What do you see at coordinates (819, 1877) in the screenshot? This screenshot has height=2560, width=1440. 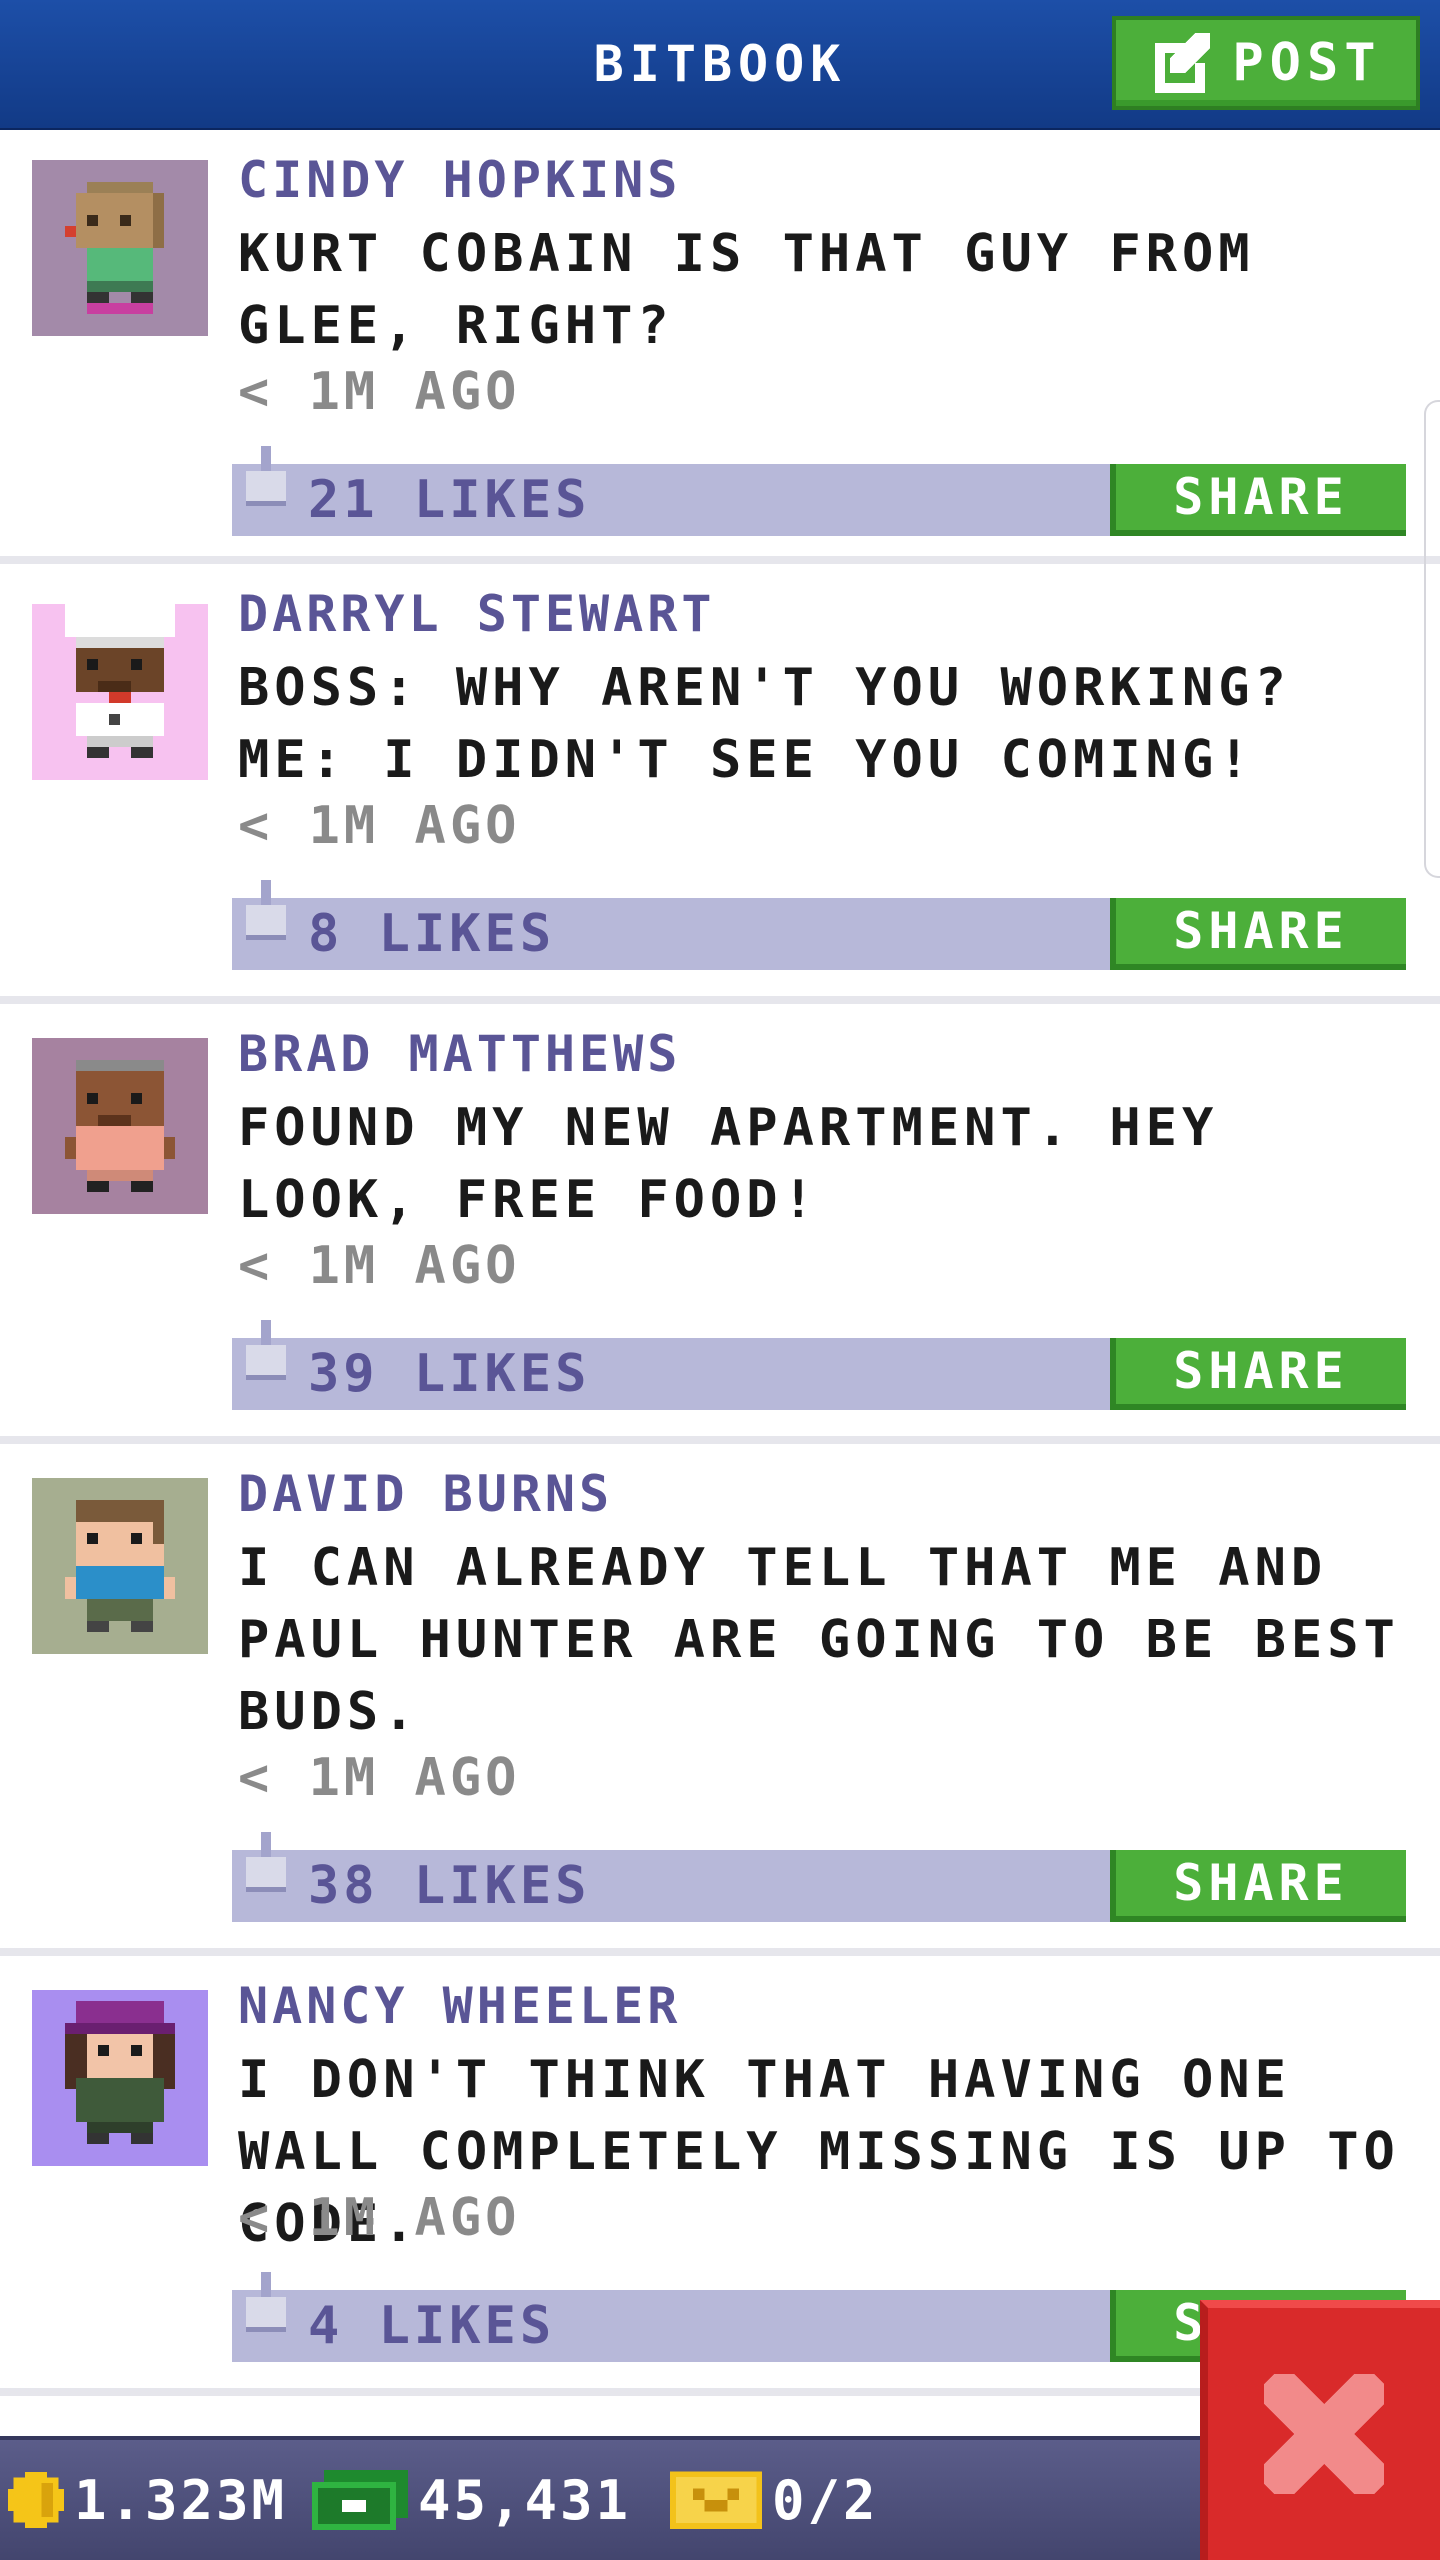 I see `likes-bar: 38 LIKES SHARE` at bounding box center [819, 1877].